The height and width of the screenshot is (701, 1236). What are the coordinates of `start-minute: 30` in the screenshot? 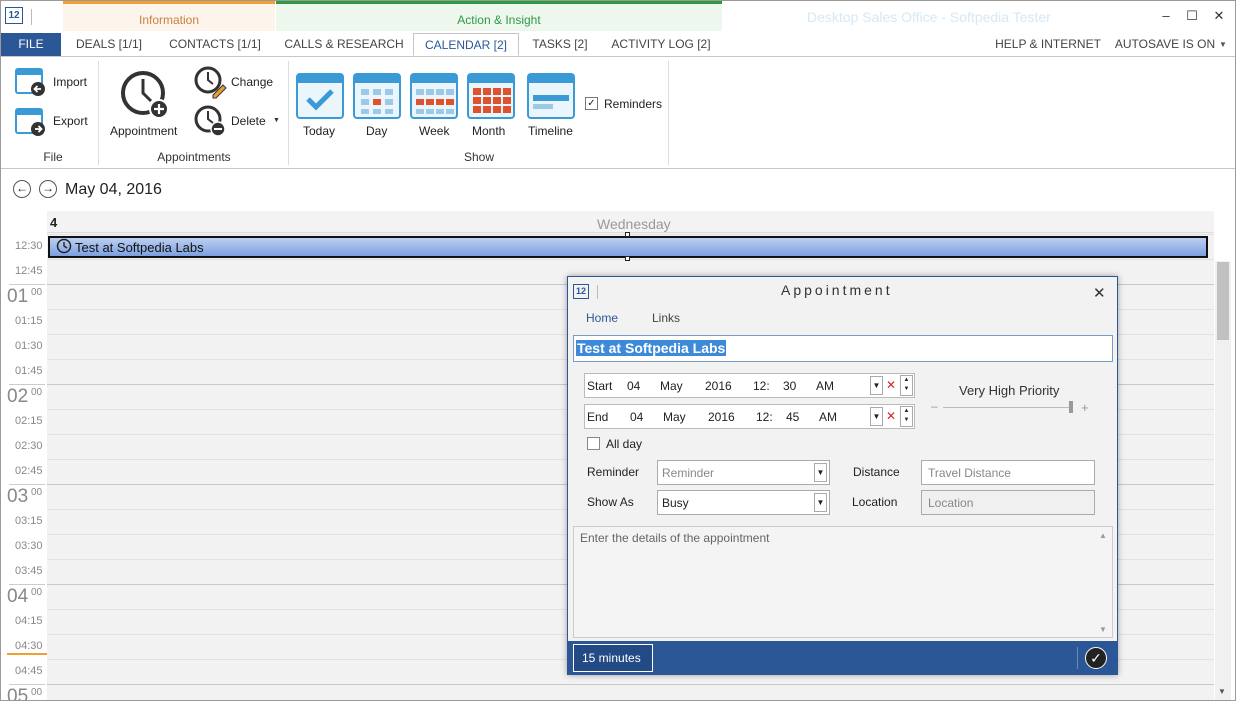 It's located at (789, 386).